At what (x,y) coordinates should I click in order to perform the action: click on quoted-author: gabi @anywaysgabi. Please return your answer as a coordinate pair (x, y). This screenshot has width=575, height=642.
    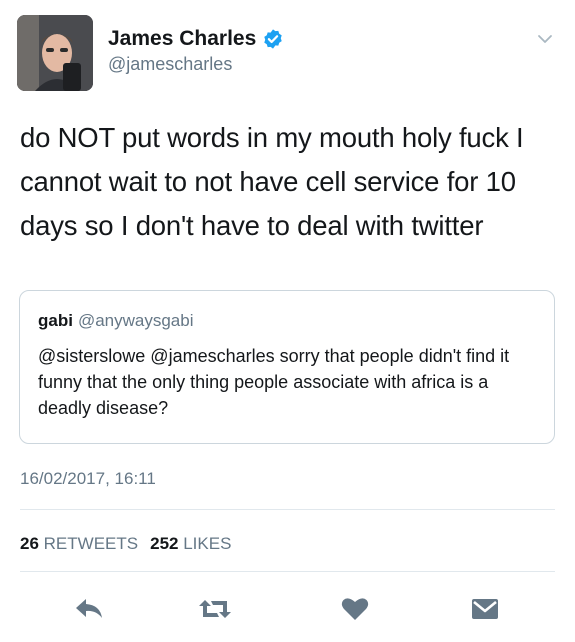
    Looking at the image, I should click on (116, 321).